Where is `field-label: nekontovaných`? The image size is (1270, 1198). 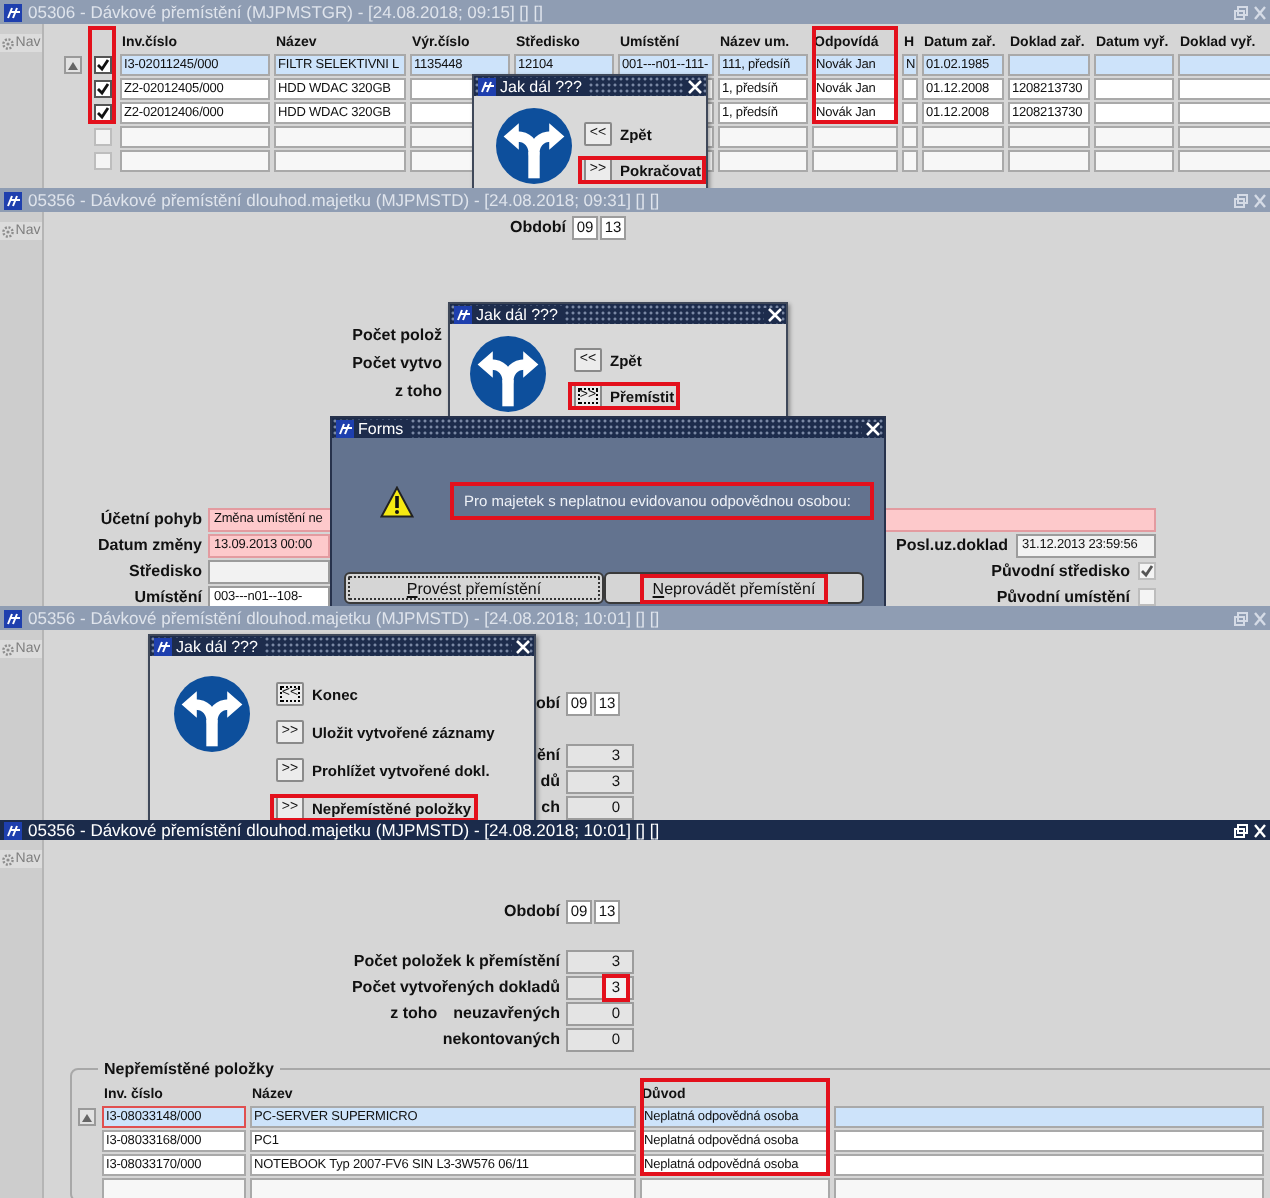 field-label: nekontovaných is located at coordinates (501, 1039).